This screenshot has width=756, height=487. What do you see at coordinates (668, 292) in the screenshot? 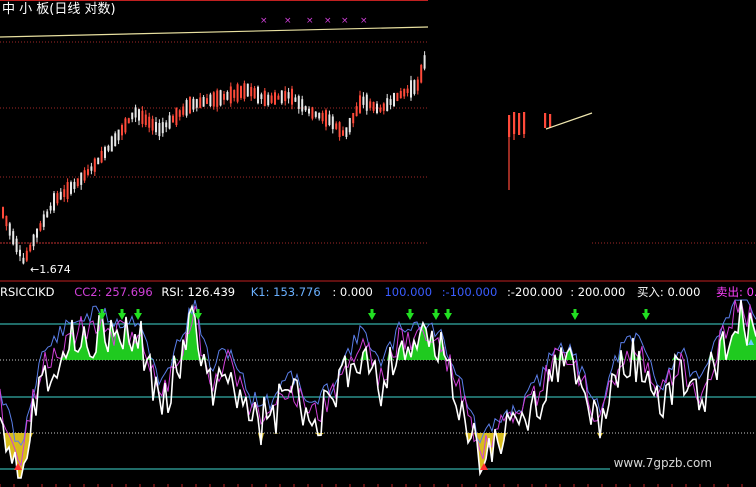
I see `buy-value: 买入: 0.000` at bounding box center [668, 292].